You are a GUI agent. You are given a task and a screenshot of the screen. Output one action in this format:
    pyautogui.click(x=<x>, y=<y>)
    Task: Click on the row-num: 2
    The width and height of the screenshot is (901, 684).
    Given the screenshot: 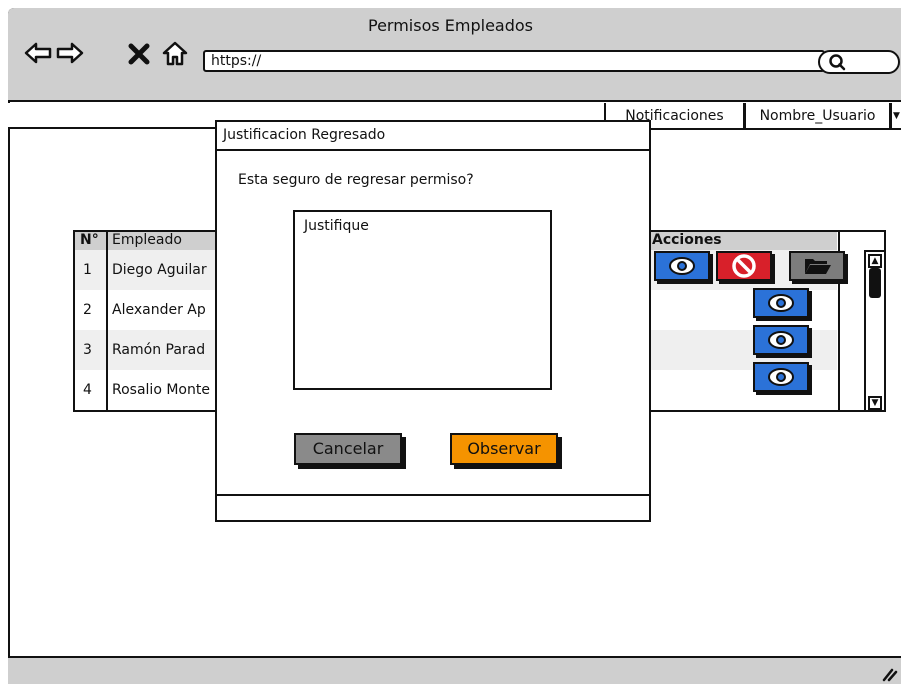 What is the action you would take?
    pyautogui.click(x=87, y=310)
    